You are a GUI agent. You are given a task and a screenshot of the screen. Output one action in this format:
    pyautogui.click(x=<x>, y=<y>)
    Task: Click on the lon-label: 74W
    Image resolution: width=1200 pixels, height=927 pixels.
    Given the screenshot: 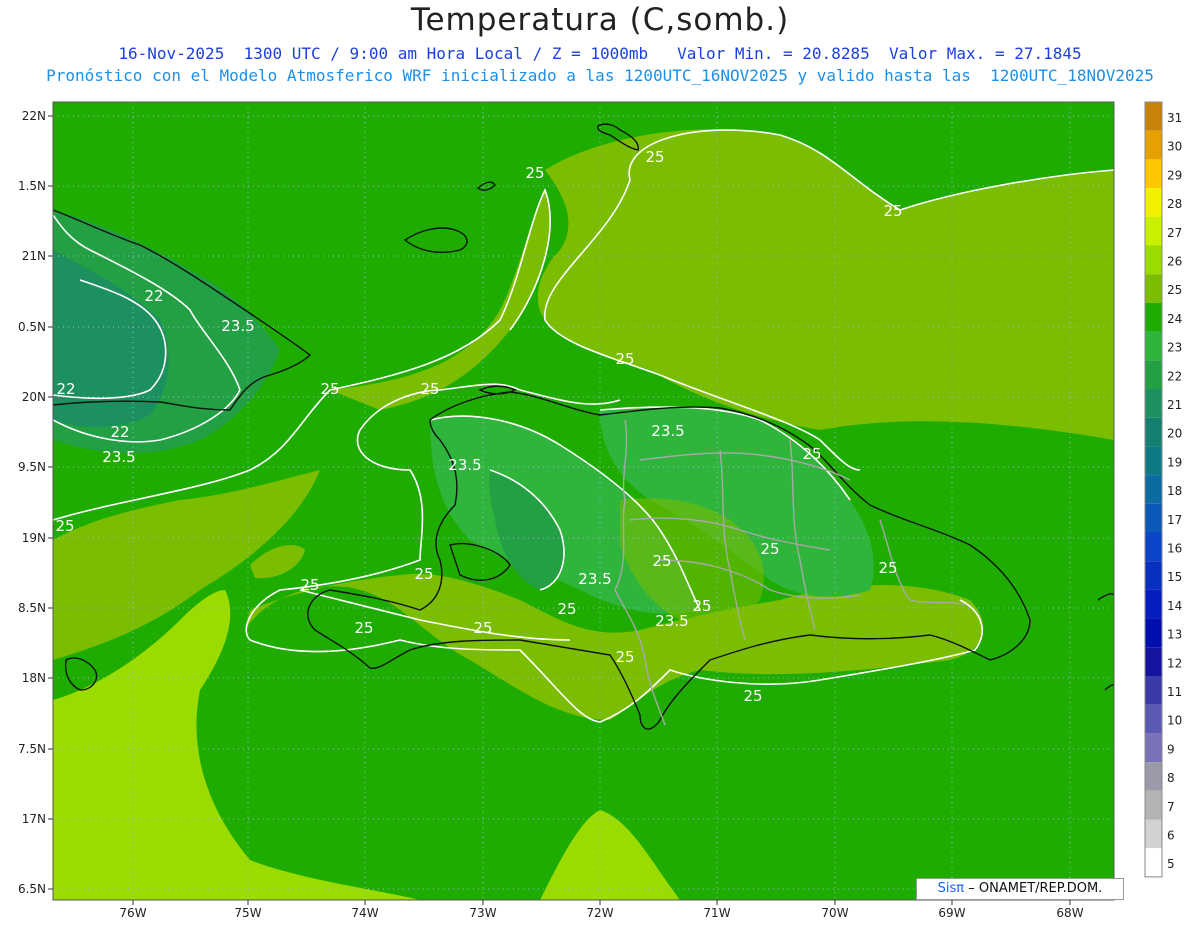 What is the action you would take?
    pyautogui.click(x=364, y=913)
    